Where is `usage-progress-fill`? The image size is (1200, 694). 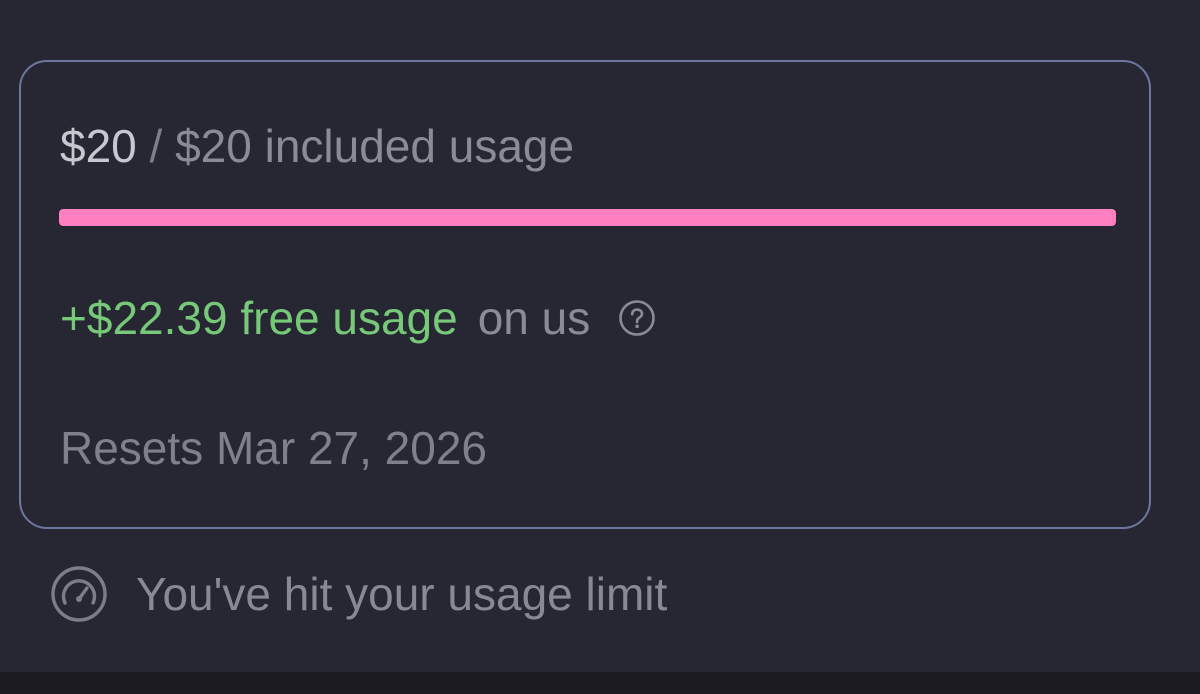 usage-progress-fill is located at coordinates (587, 217).